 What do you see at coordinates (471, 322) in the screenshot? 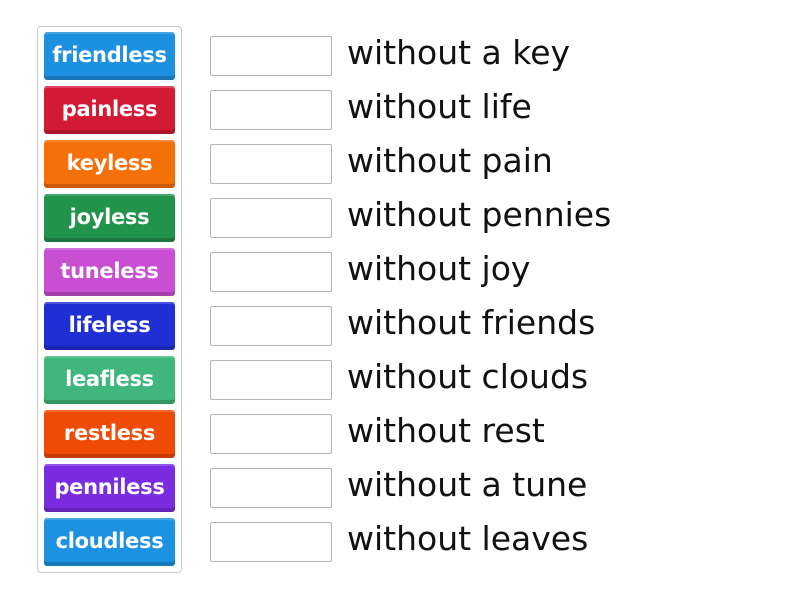
I see `definition-text: without friends` at bounding box center [471, 322].